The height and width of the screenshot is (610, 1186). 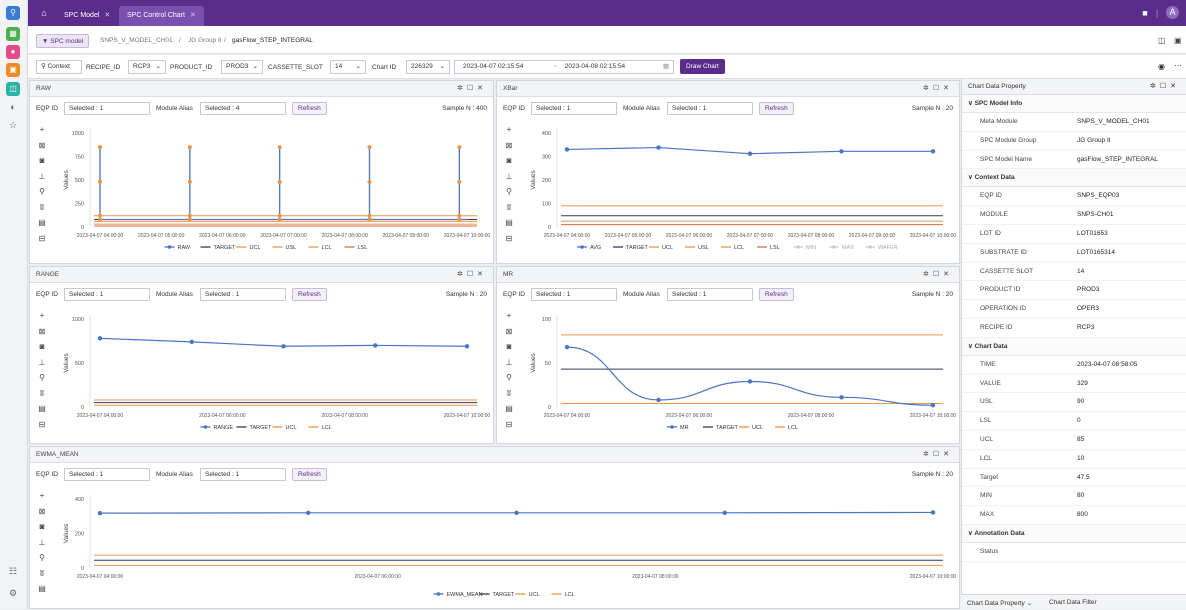 What do you see at coordinates (242, 67) in the screenshot?
I see `product-select: PROD3 ⌄` at bounding box center [242, 67].